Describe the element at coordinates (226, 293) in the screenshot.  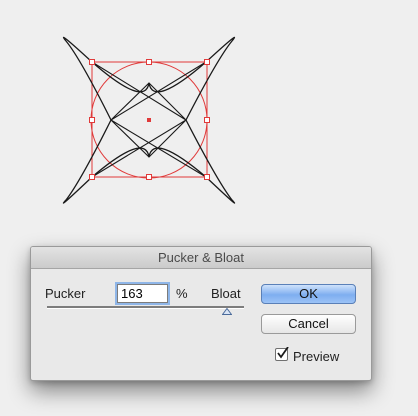
I see `bloat-label: Bloat` at that location.